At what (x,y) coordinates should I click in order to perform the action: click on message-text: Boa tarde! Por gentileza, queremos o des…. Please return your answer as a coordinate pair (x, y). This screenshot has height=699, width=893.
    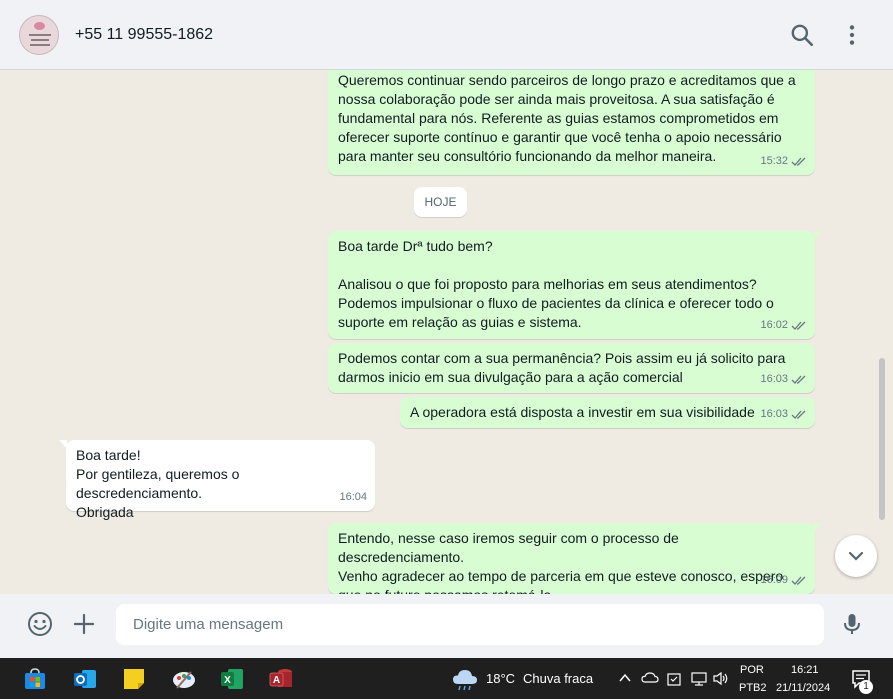
    Looking at the image, I should click on (158, 483).